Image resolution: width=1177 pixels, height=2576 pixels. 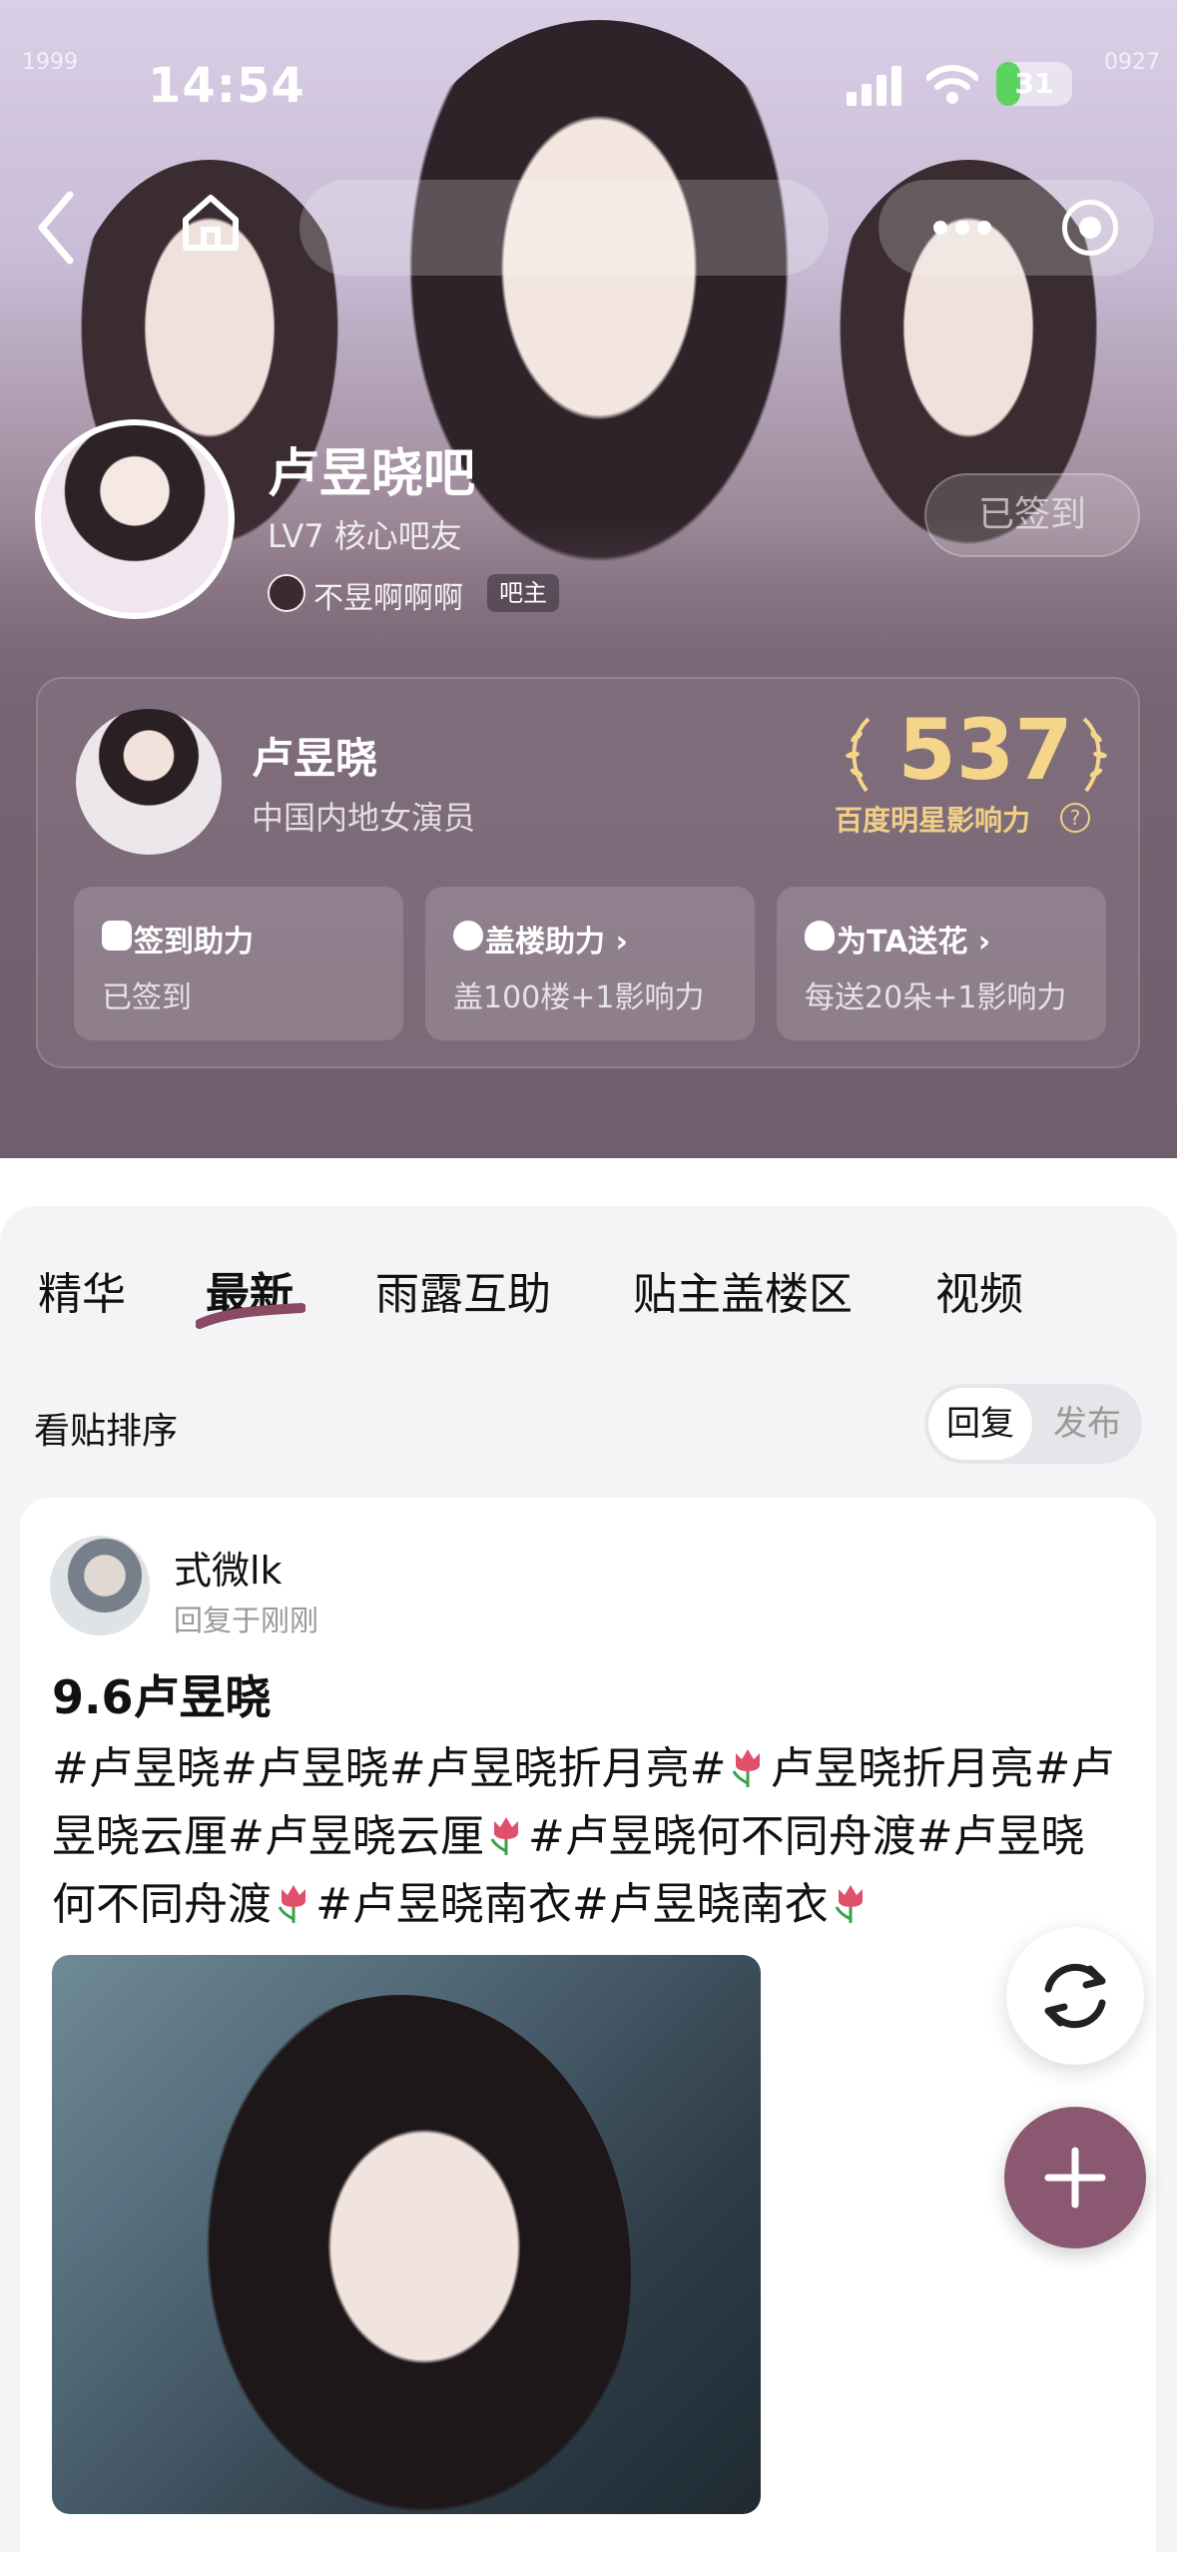 I want to click on owner-badge: 吧主, so click(x=523, y=593).